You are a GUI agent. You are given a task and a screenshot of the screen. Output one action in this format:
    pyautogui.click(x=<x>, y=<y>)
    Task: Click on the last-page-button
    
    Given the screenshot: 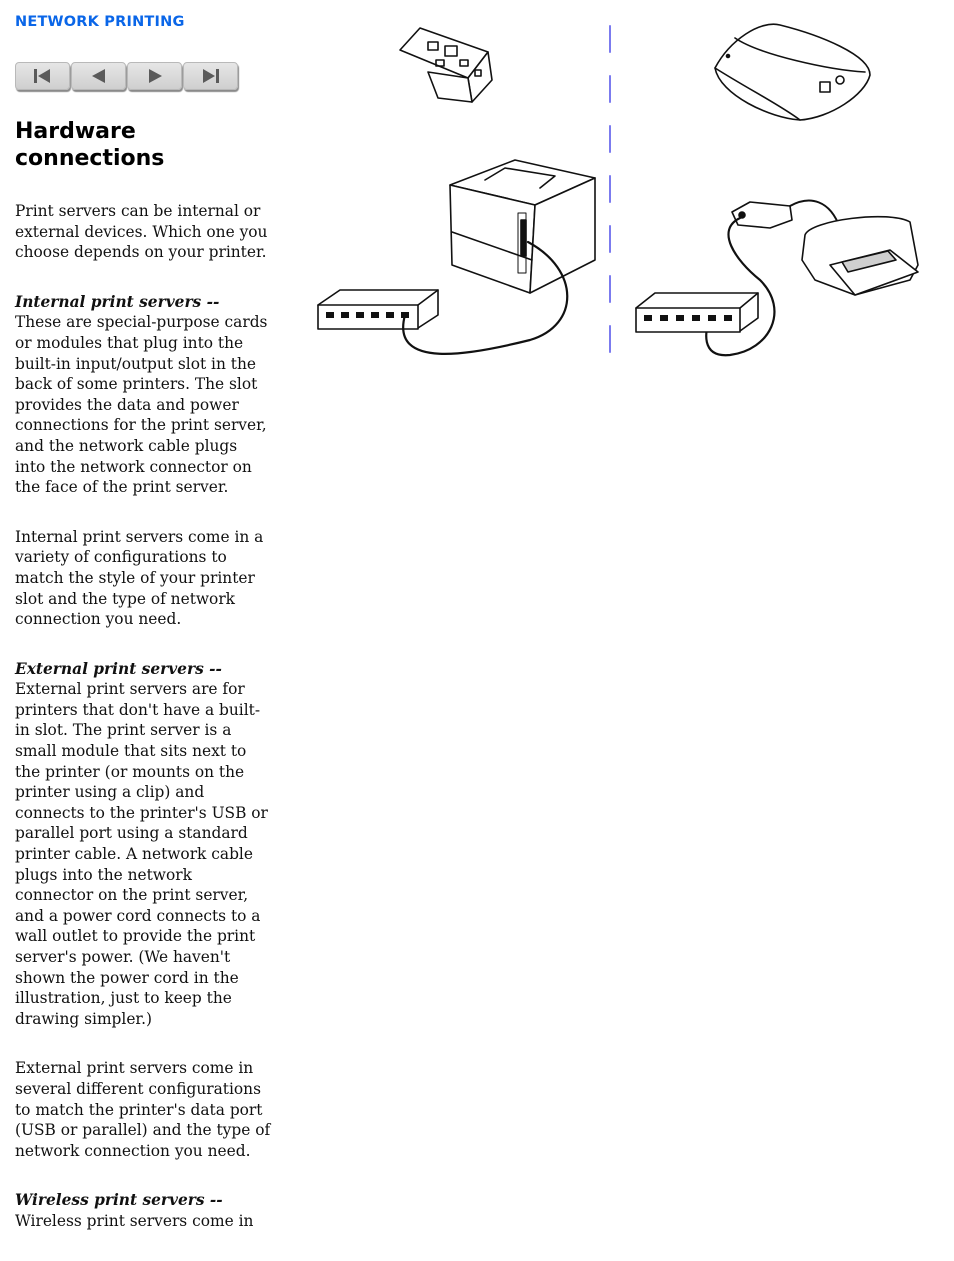 What is the action you would take?
    pyautogui.click(x=210, y=76)
    